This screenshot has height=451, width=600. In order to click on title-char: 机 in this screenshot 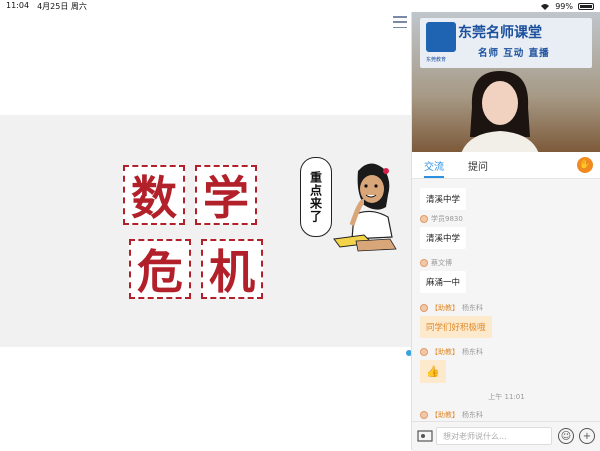, I will do `click(232, 269)`.